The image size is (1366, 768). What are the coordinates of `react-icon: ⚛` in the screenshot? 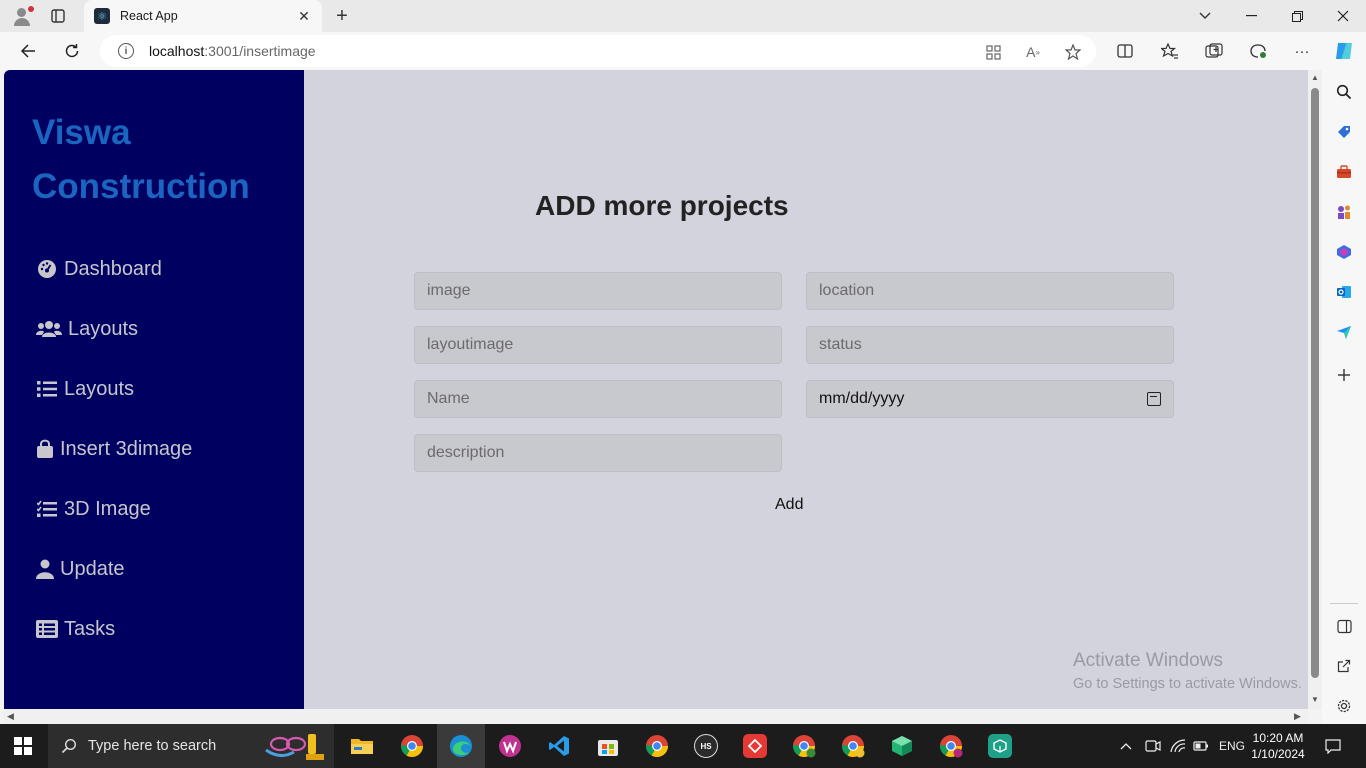 It's located at (102, 16).